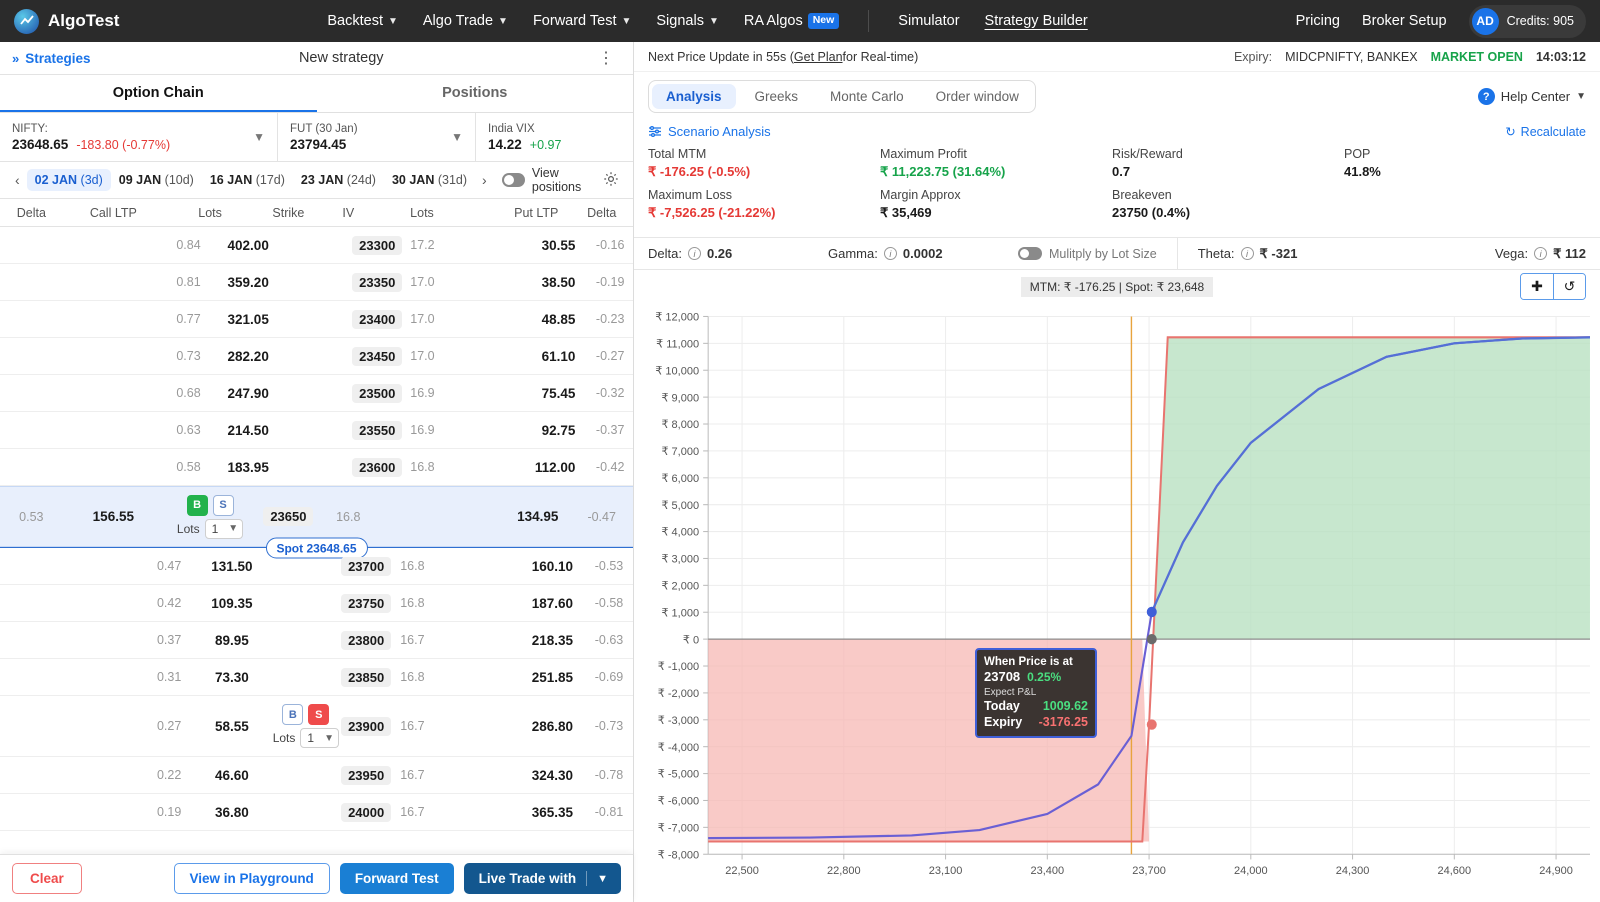 The image size is (1600, 902). What do you see at coordinates (611, 180) in the screenshot?
I see `gear-icon` at bounding box center [611, 180].